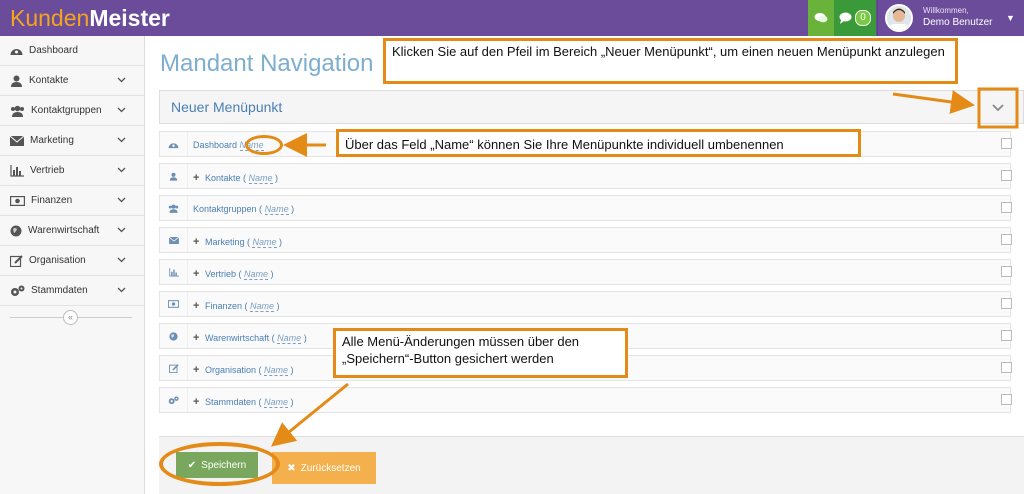 The width and height of the screenshot is (1024, 494). What do you see at coordinates (310, 414) in the screenshot?
I see `arrow-to-save` at bounding box center [310, 414].